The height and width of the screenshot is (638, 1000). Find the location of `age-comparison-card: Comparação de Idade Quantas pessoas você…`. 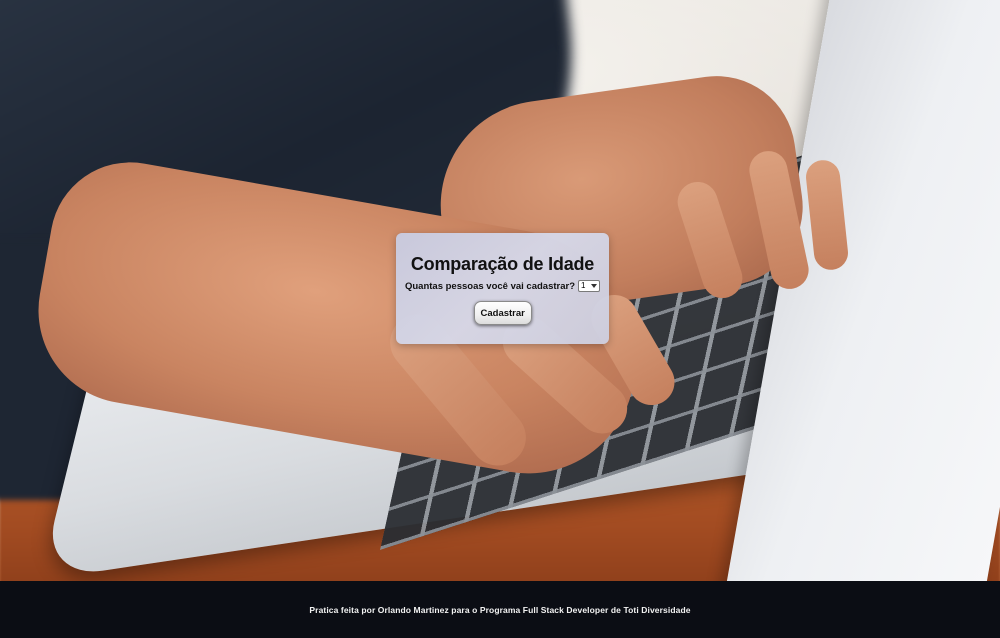

age-comparison-card: Comparação de Idade Quantas pessoas você… is located at coordinates (502, 288).